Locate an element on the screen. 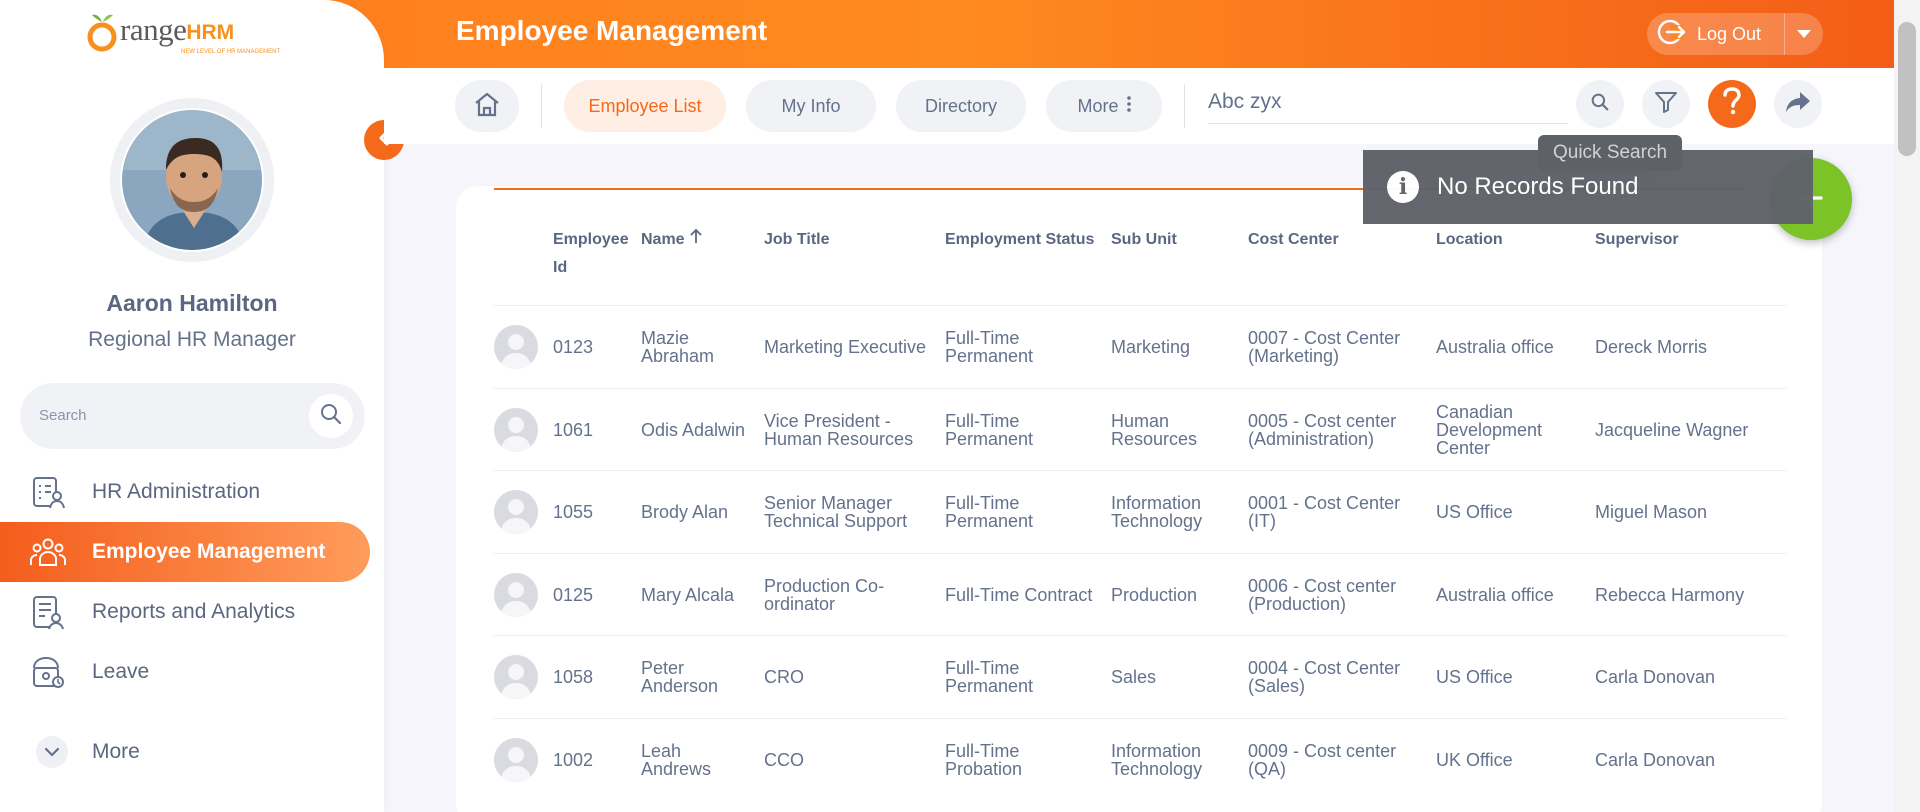  sidebar-item-leave: Leave is located at coordinates (185, 672).